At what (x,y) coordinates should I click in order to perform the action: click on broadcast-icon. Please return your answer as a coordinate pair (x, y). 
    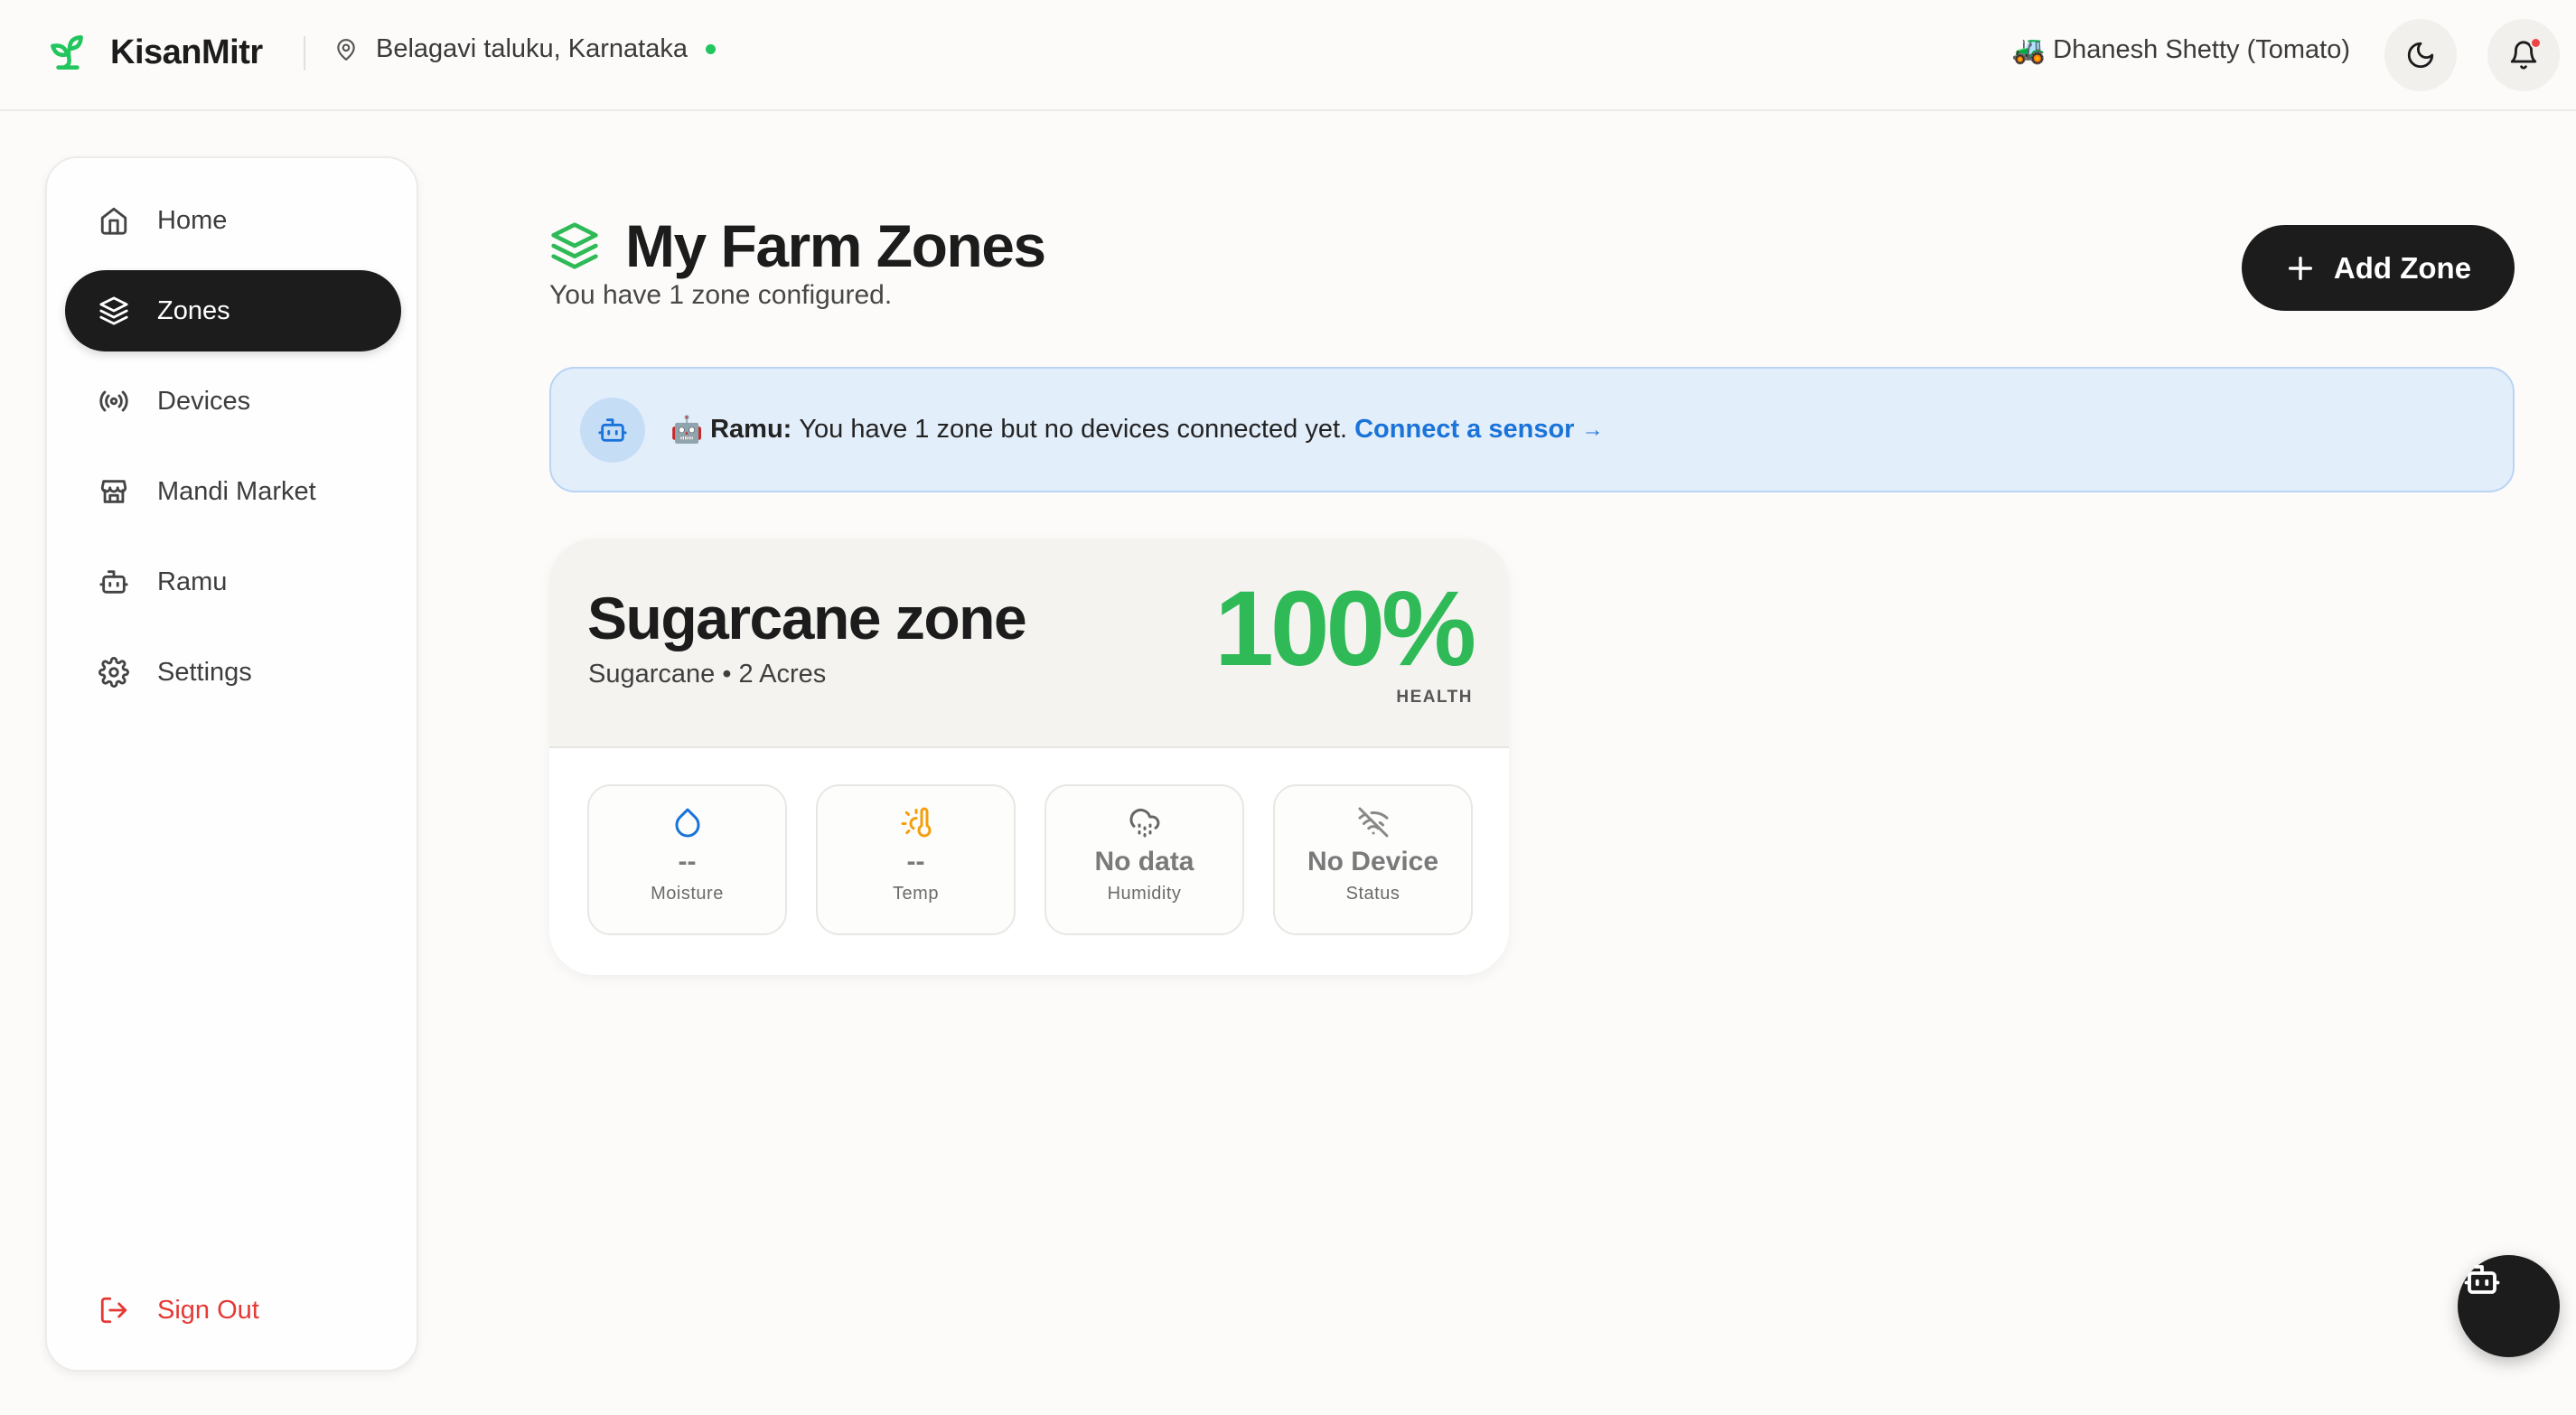
    Looking at the image, I should click on (114, 401).